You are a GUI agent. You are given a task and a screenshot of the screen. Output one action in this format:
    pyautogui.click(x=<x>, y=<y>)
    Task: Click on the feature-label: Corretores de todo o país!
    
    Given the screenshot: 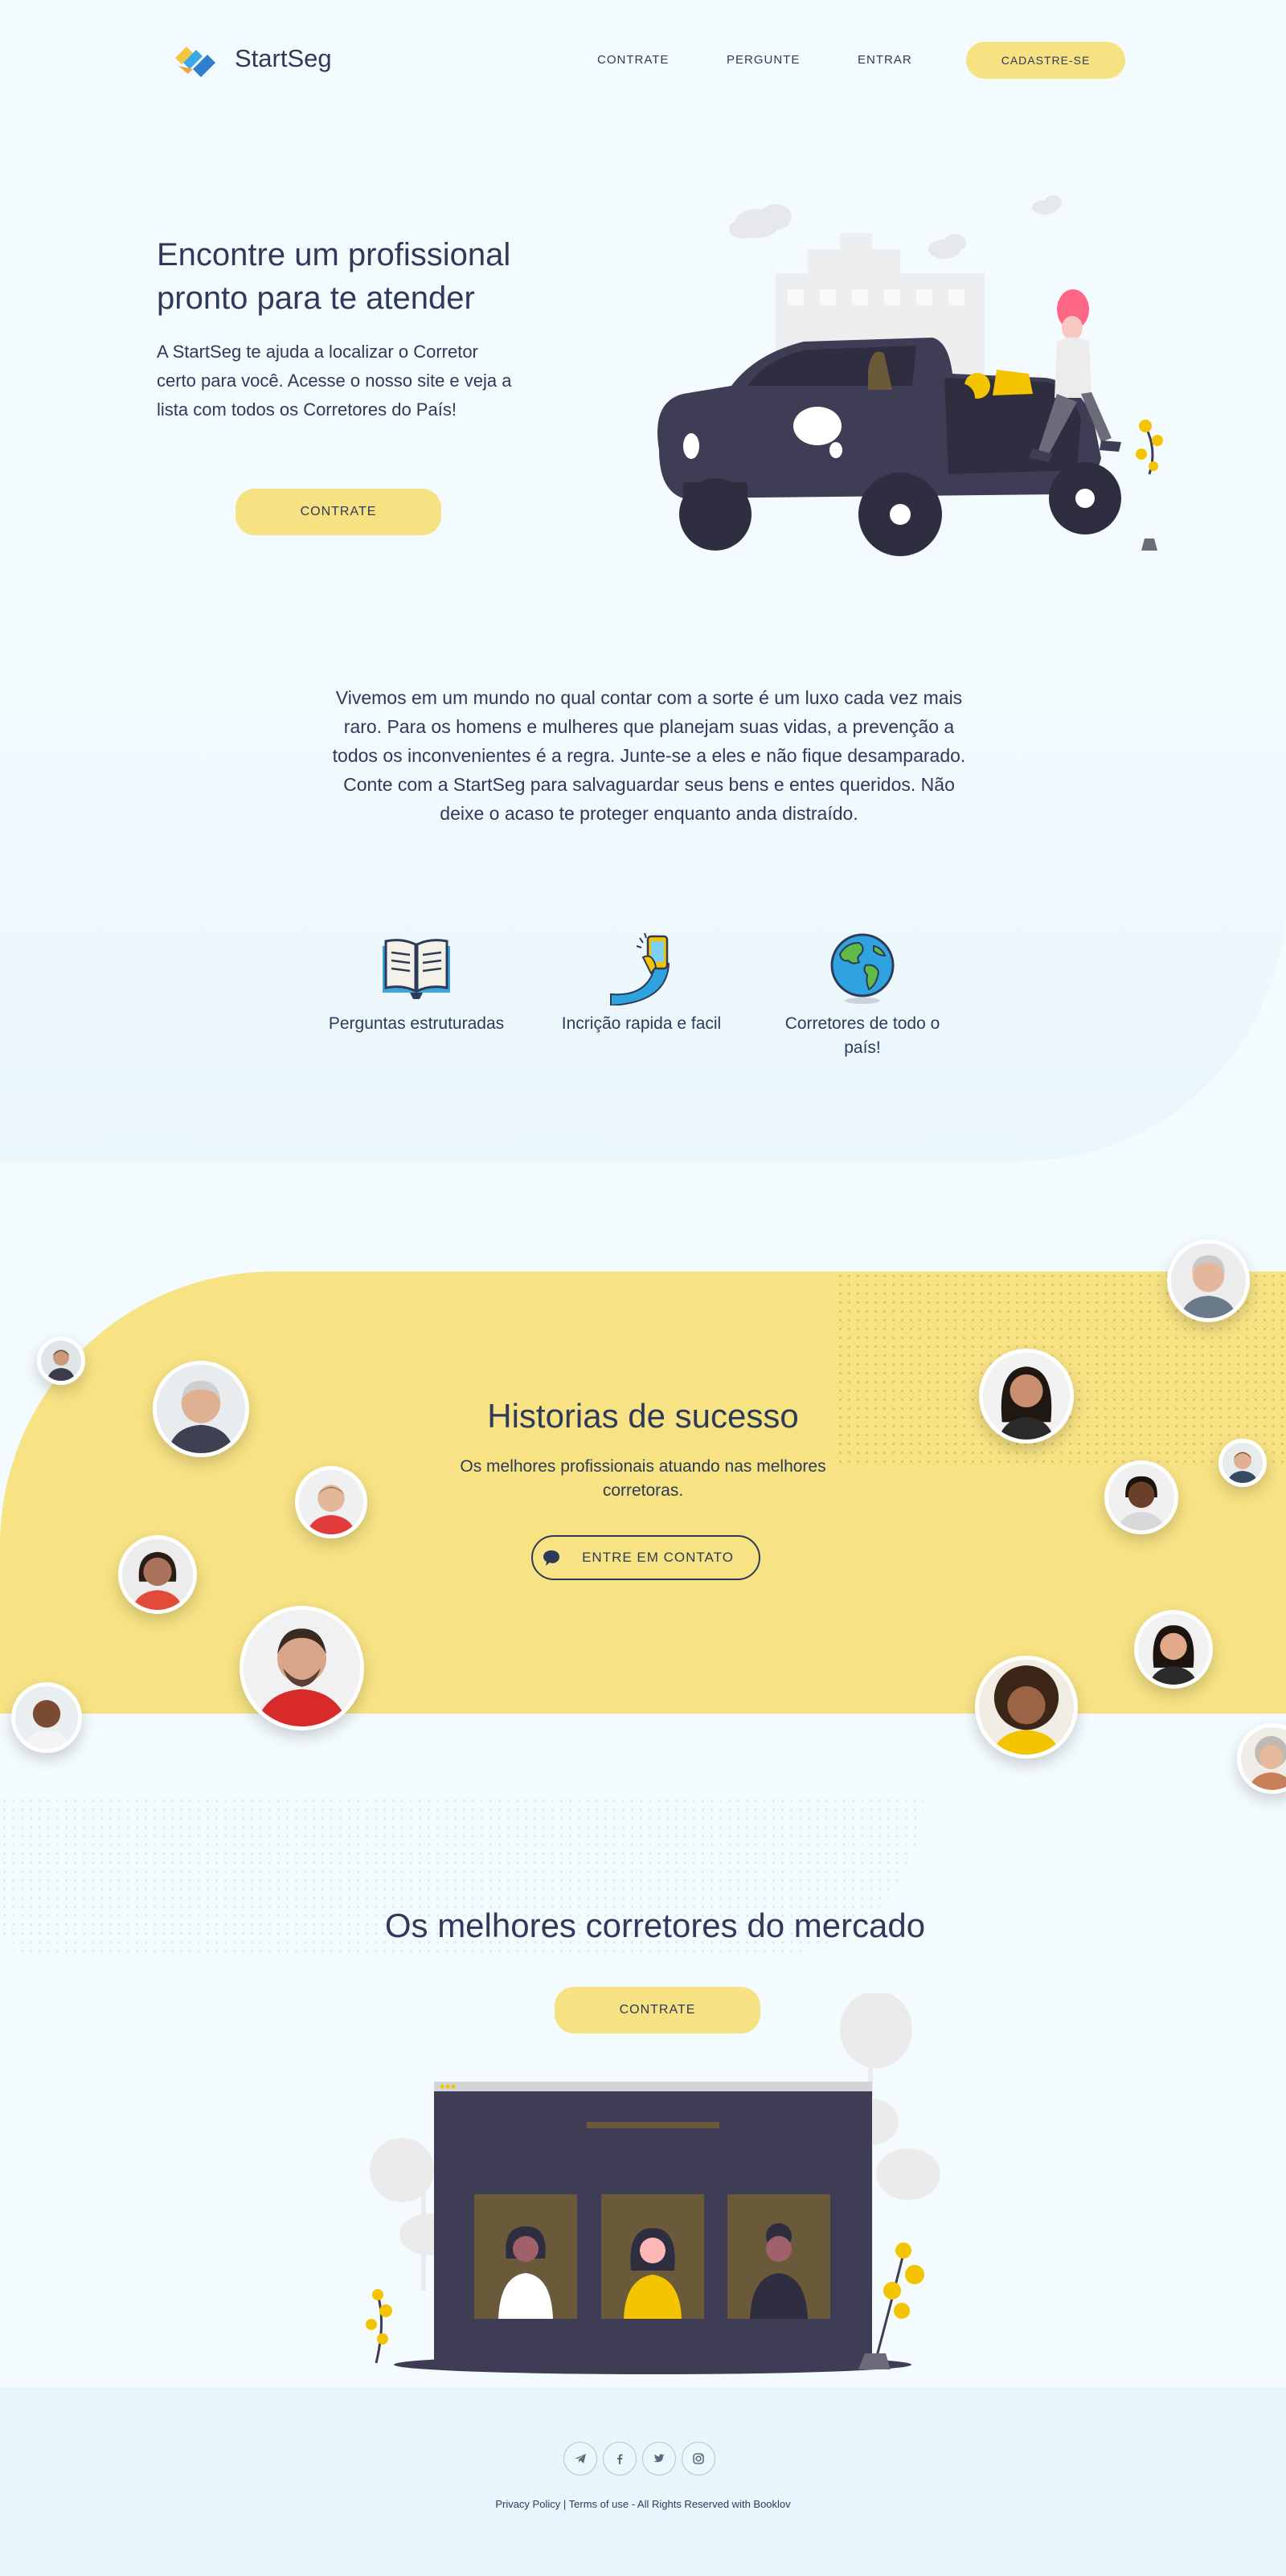 What is the action you would take?
    pyautogui.click(x=862, y=1035)
    